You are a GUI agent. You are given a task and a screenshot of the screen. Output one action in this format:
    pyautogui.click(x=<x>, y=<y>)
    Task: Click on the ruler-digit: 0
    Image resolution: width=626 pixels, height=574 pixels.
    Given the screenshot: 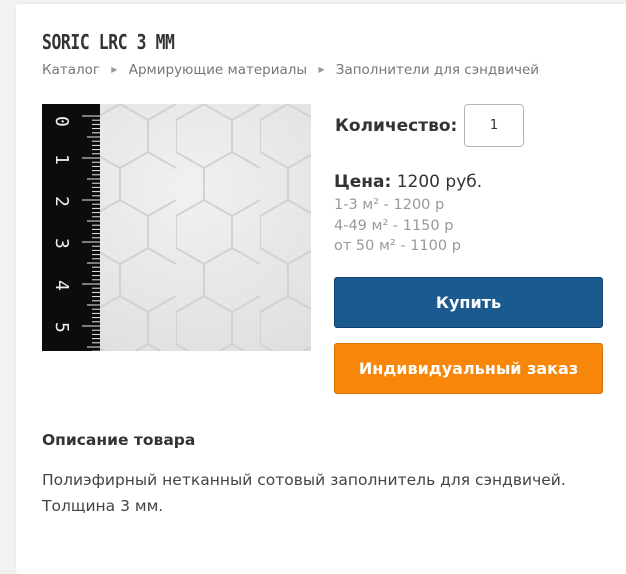 What is the action you would take?
    pyautogui.click(x=61, y=121)
    